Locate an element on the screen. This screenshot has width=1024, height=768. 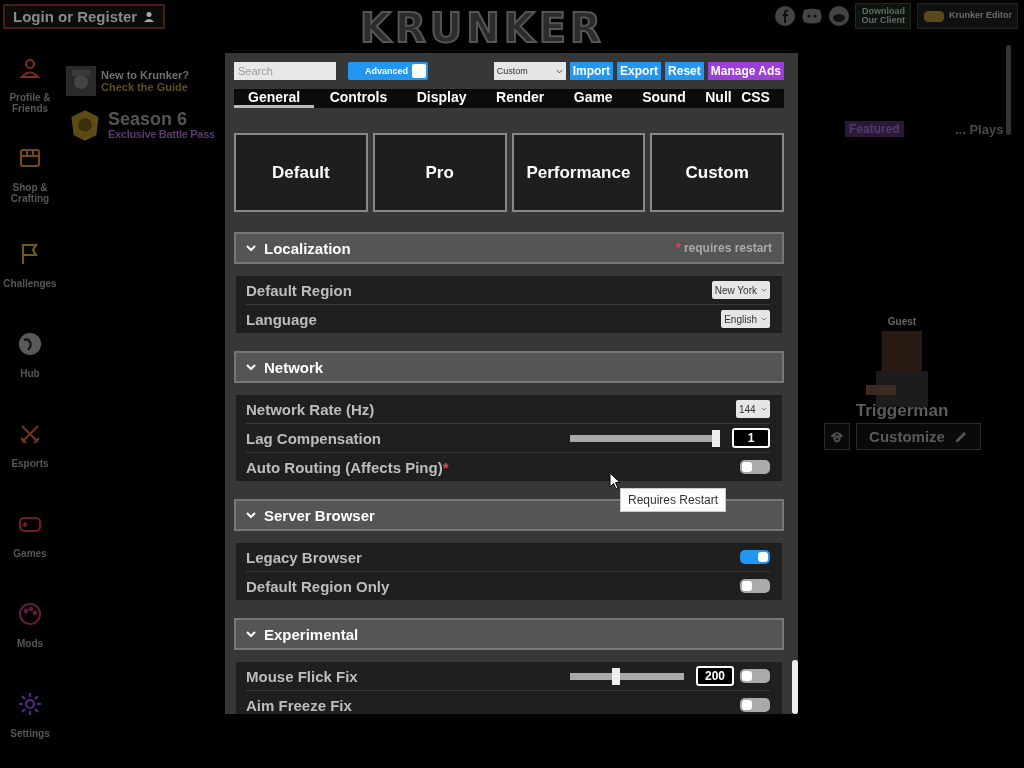
value-field: 1 is located at coordinates (751, 438).